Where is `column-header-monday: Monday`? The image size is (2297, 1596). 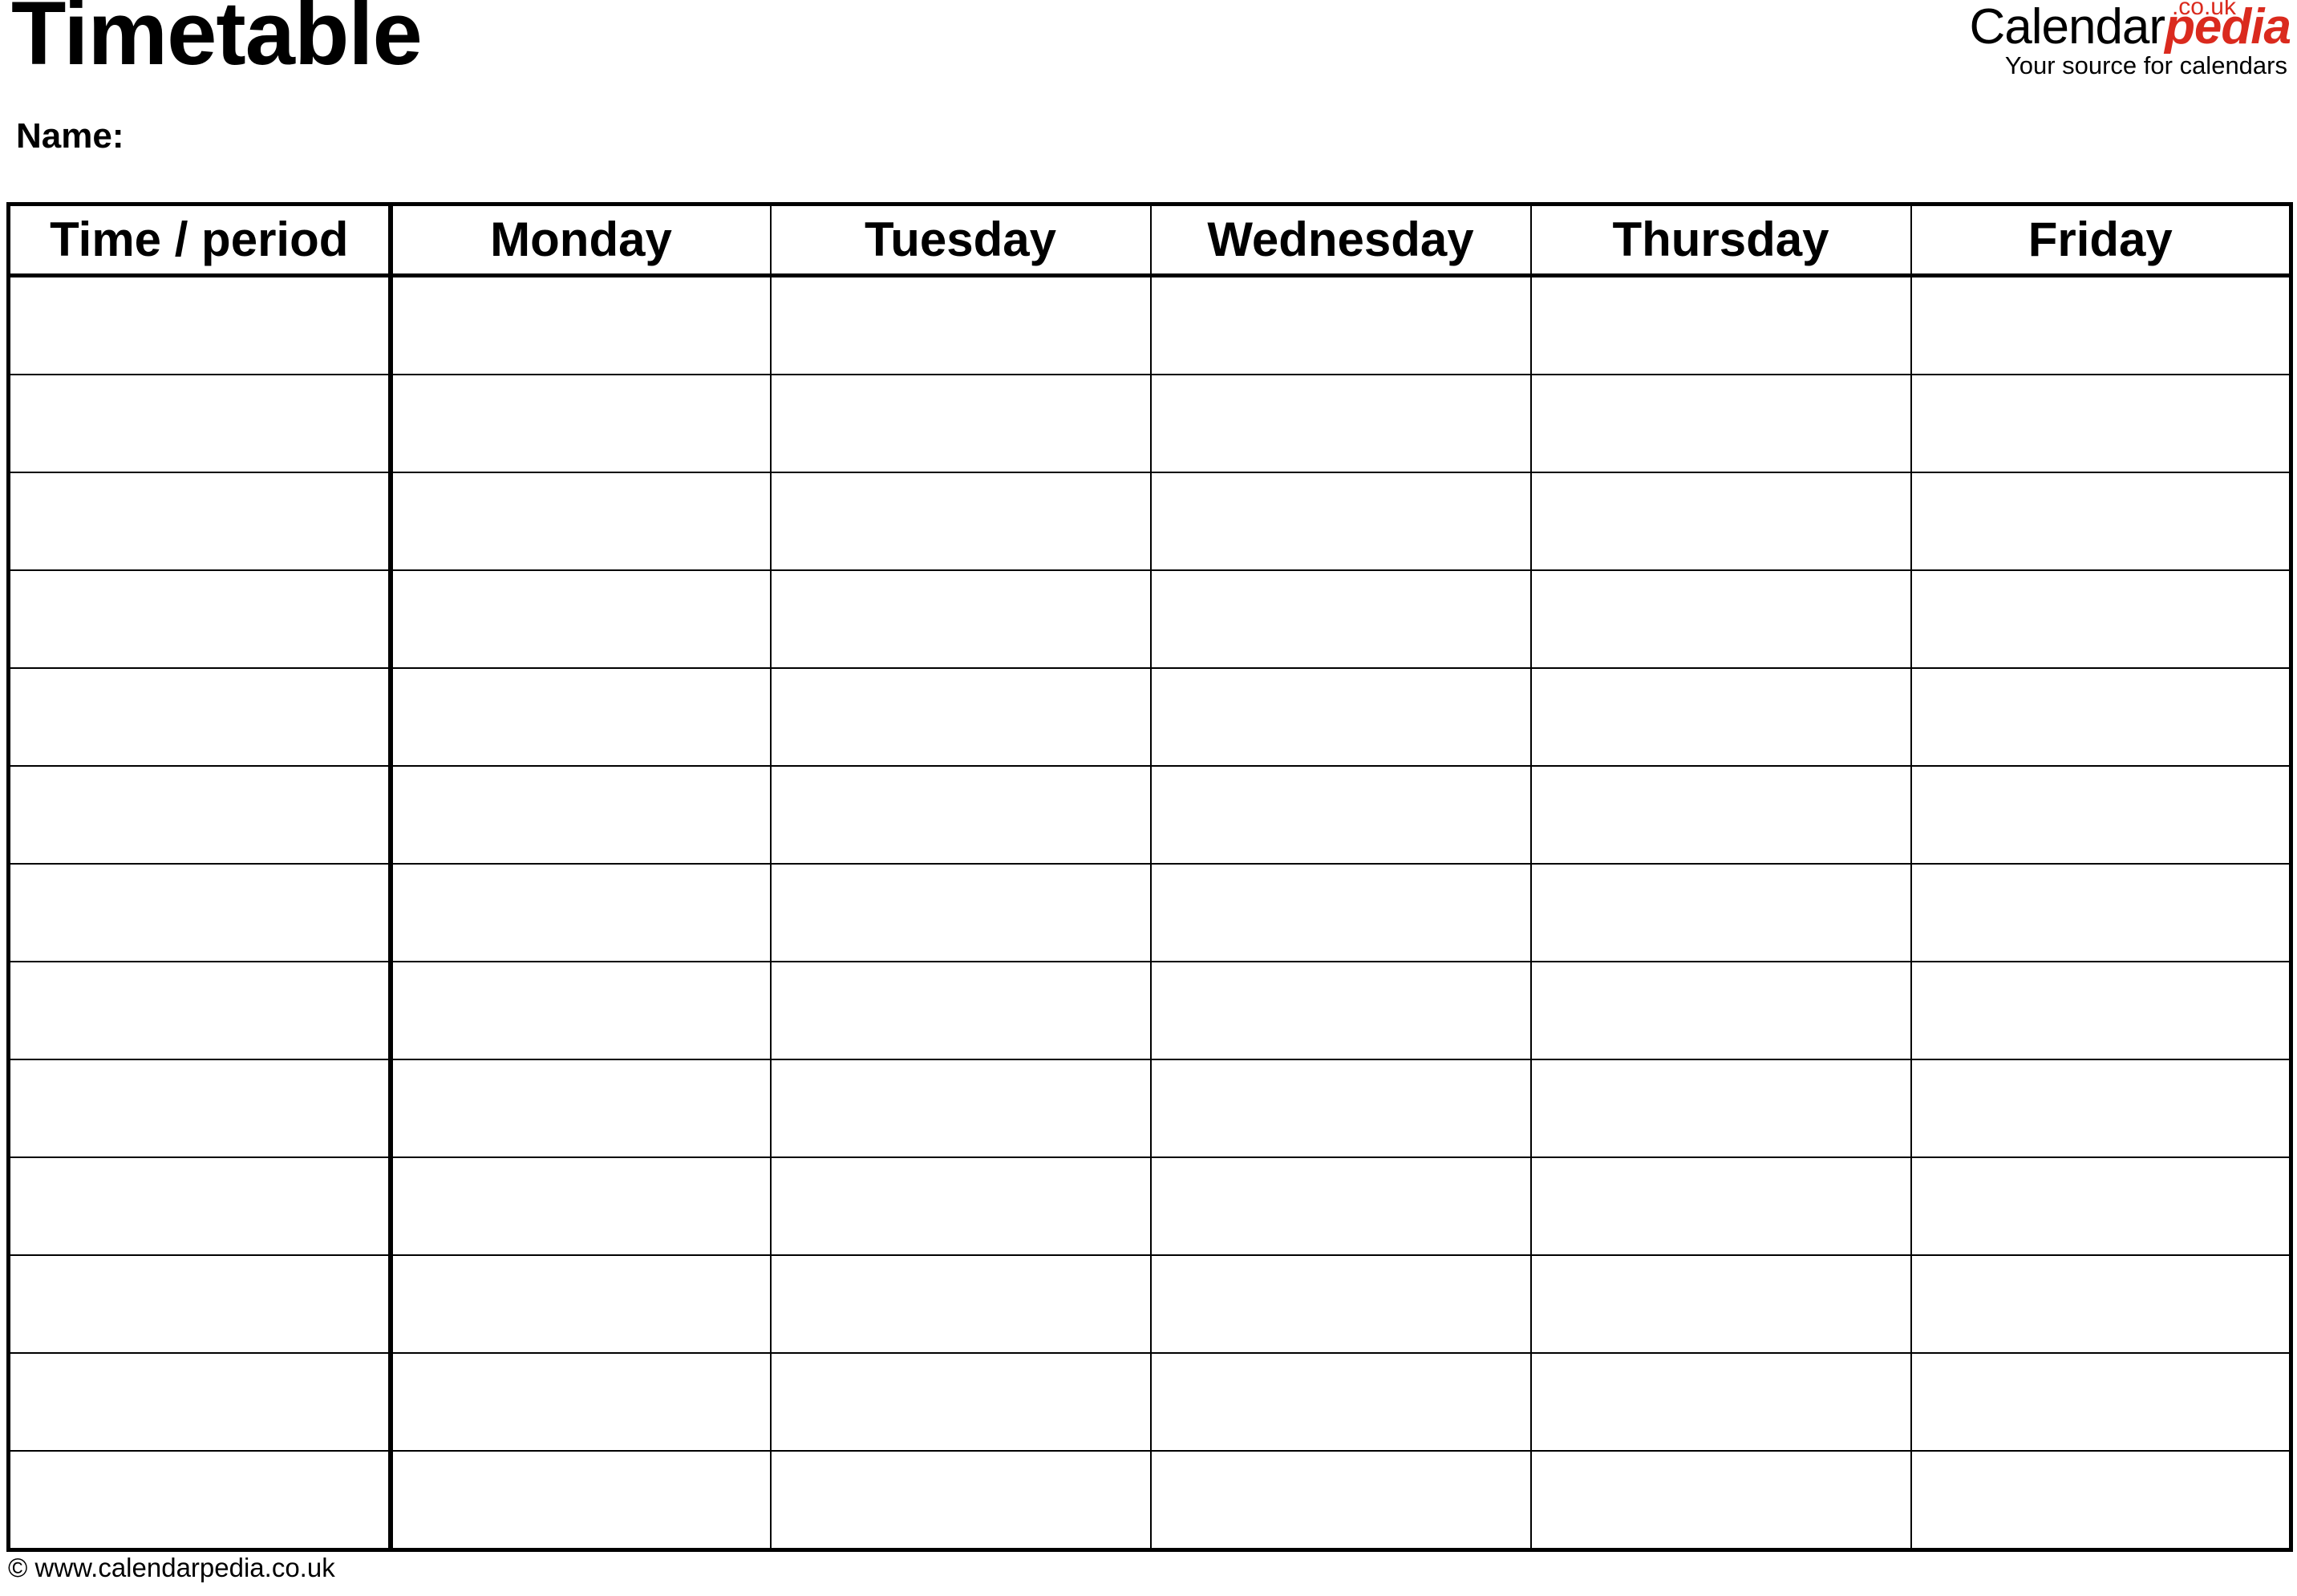
column-header-monday: Monday is located at coordinates (581, 240).